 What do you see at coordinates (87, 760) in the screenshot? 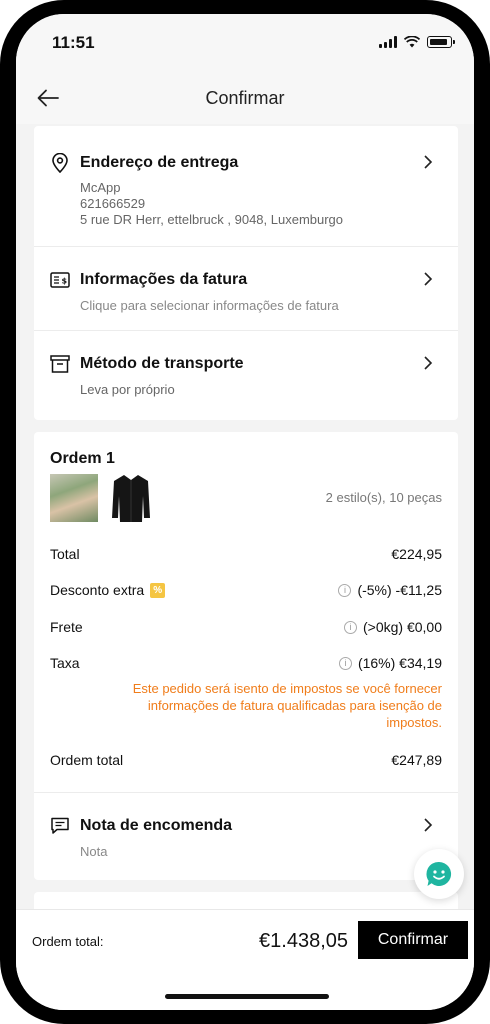
I see `order-total-label: Ordem total` at bounding box center [87, 760].